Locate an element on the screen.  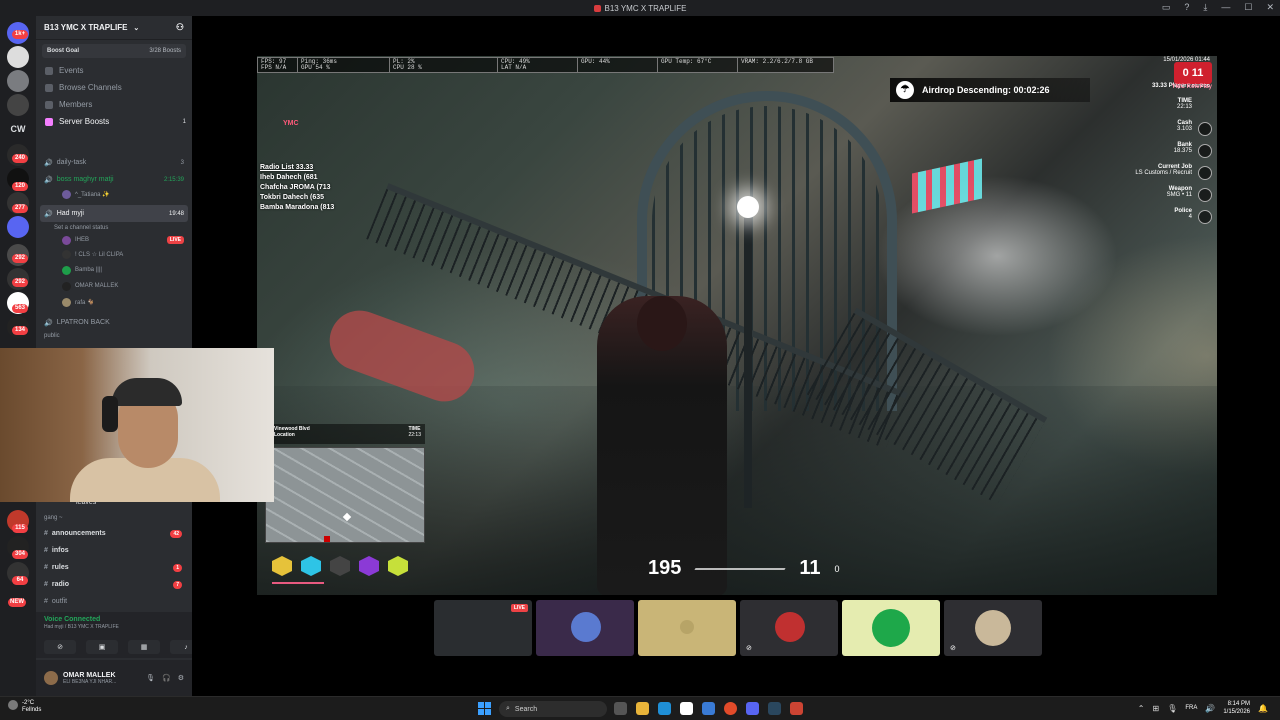
nav-events: Events is located at coordinates (114, 70).